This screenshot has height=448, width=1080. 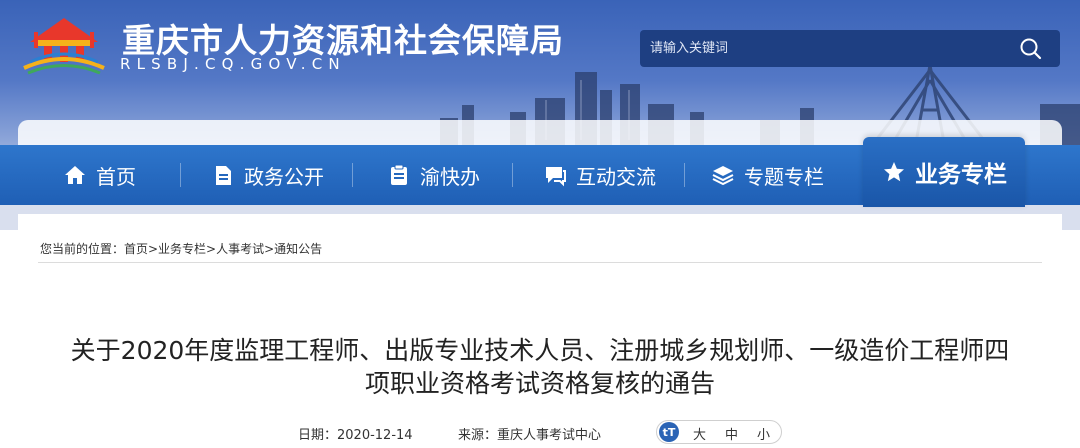 What do you see at coordinates (763, 433) in the screenshot?
I see `font-size-small: 小` at bounding box center [763, 433].